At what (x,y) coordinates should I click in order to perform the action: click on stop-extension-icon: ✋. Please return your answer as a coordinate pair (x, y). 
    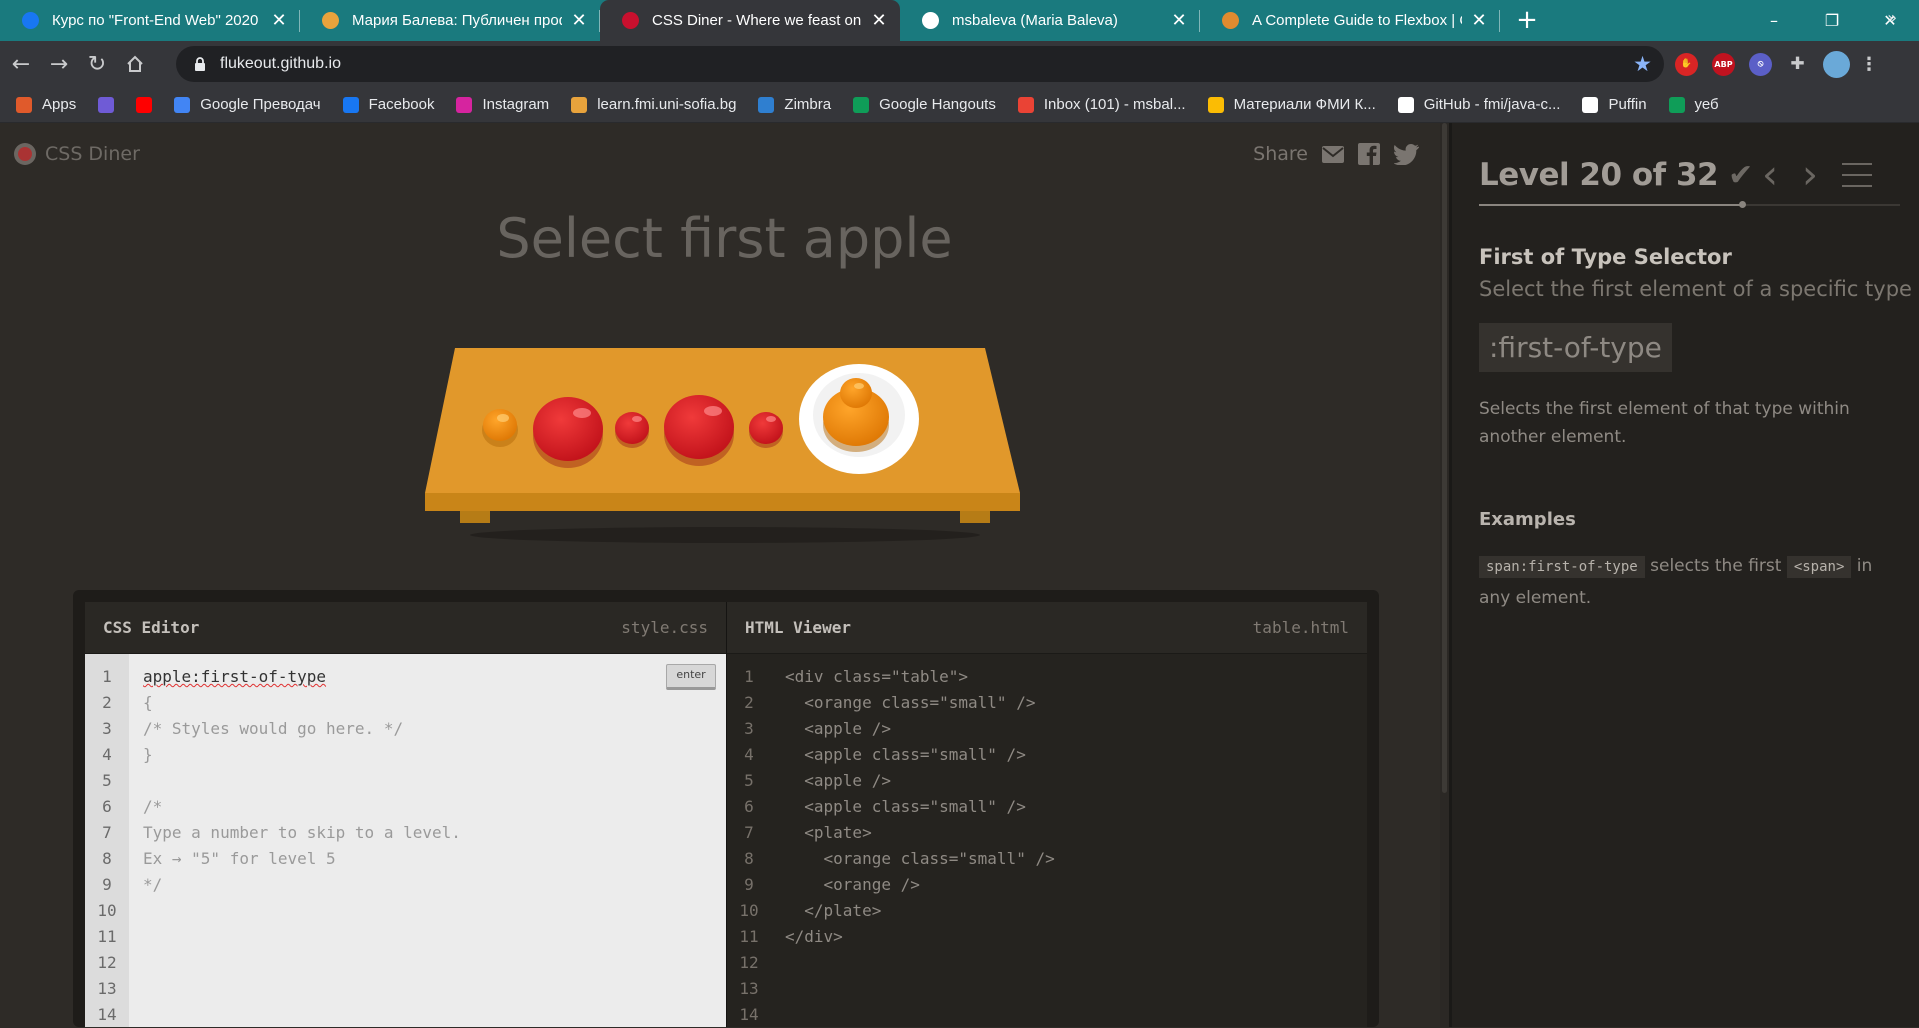
    Looking at the image, I should click on (1686, 64).